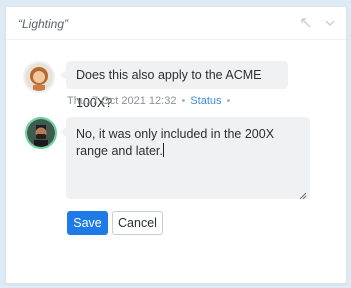 Image resolution: width=351 pixels, height=288 pixels. What do you see at coordinates (318, 22) in the screenshot?
I see `header-actions` at bounding box center [318, 22].